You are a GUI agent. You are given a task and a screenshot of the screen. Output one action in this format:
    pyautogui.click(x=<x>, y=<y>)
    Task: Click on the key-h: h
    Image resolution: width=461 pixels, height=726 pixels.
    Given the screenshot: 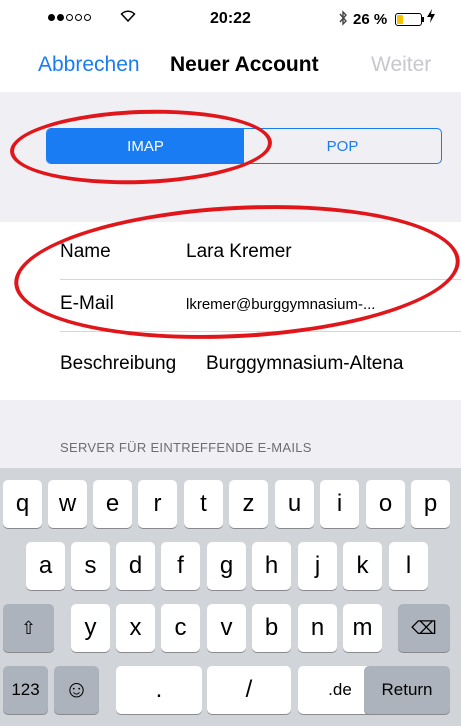 What is the action you would take?
    pyautogui.click(x=271, y=566)
    